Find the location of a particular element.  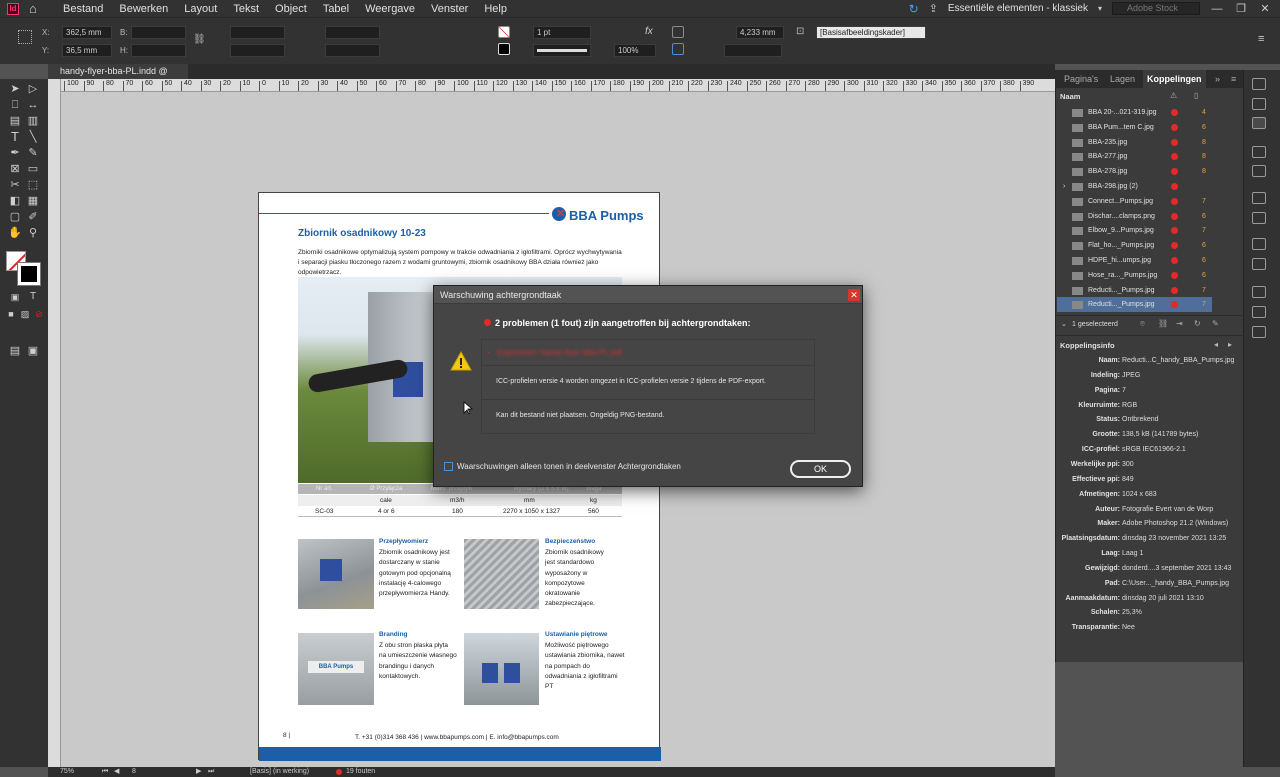

apply-gradient-icon: ▨ is located at coordinates (25, 314).